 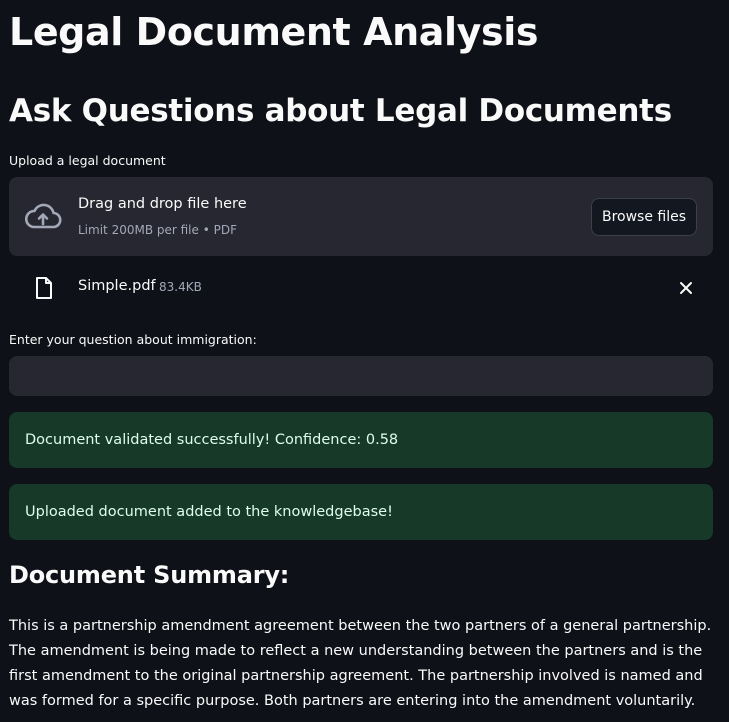 What do you see at coordinates (686, 288) in the screenshot?
I see `close-icon` at bounding box center [686, 288].